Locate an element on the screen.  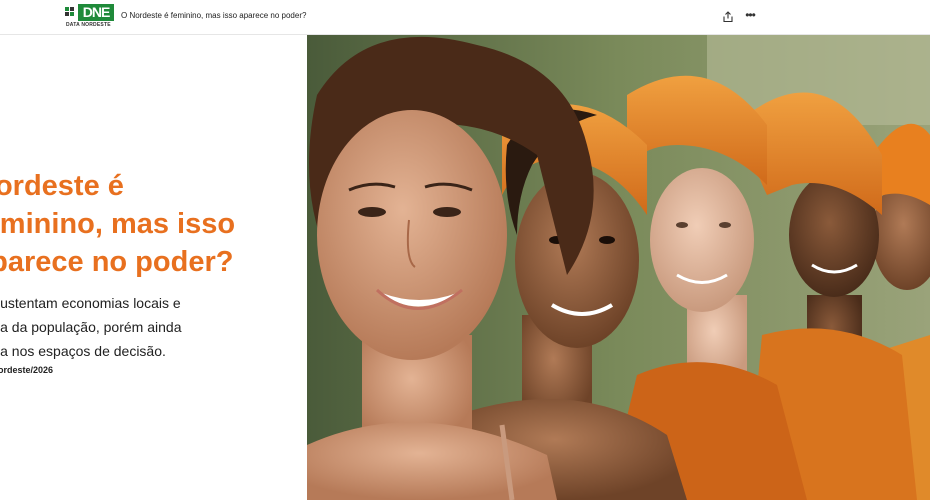
data-nordeste-logo: DNE DATA NORDESTE is located at coordinates (90, 17).